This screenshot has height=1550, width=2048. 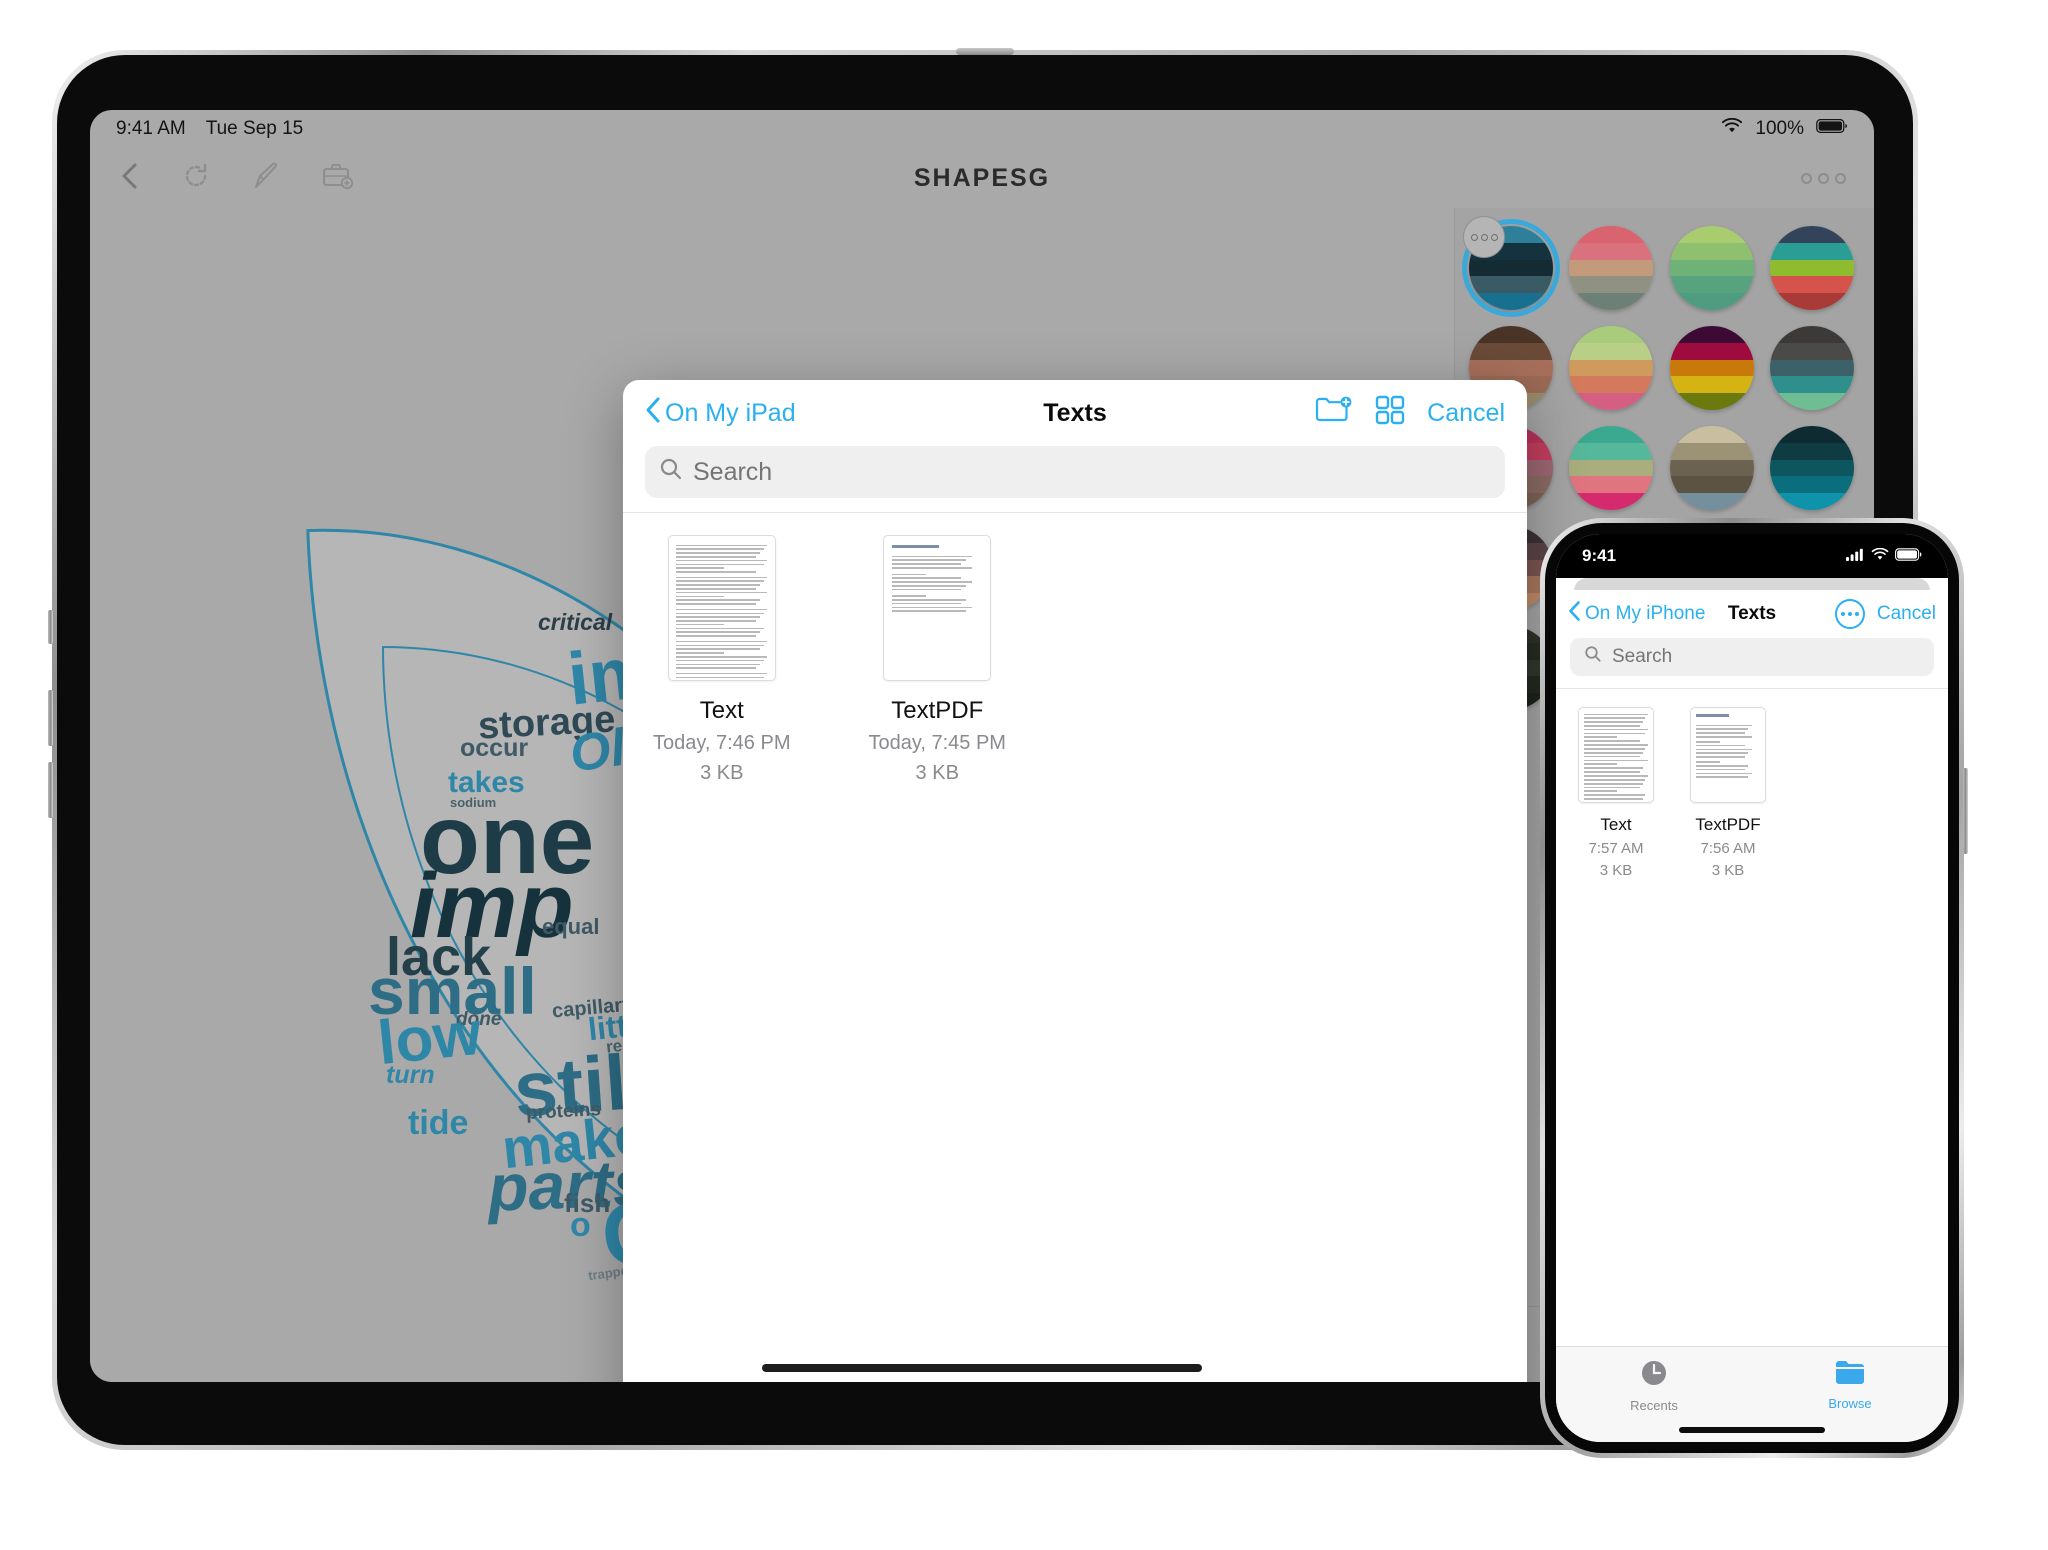 I want to click on ipad-search-wrap, so click(x=1075, y=479).